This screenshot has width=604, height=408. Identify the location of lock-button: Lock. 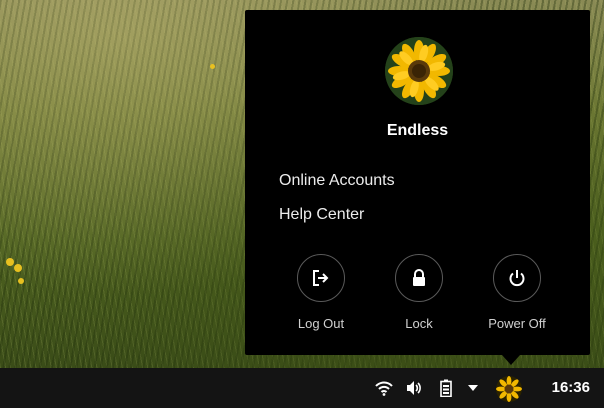
(419, 292).